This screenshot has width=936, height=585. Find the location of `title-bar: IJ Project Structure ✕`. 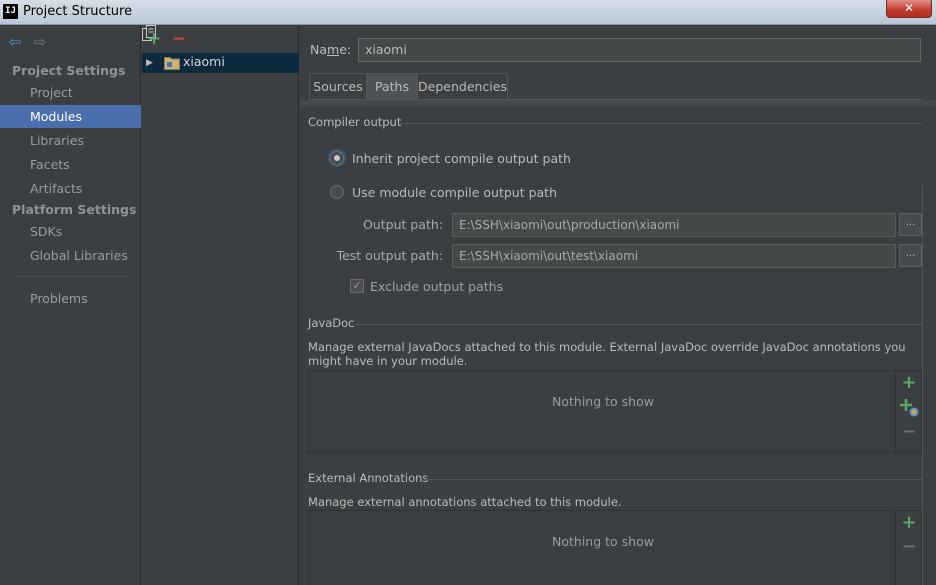

title-bar: IJ Project Structure ✕ is located at coordinates (468, 12).